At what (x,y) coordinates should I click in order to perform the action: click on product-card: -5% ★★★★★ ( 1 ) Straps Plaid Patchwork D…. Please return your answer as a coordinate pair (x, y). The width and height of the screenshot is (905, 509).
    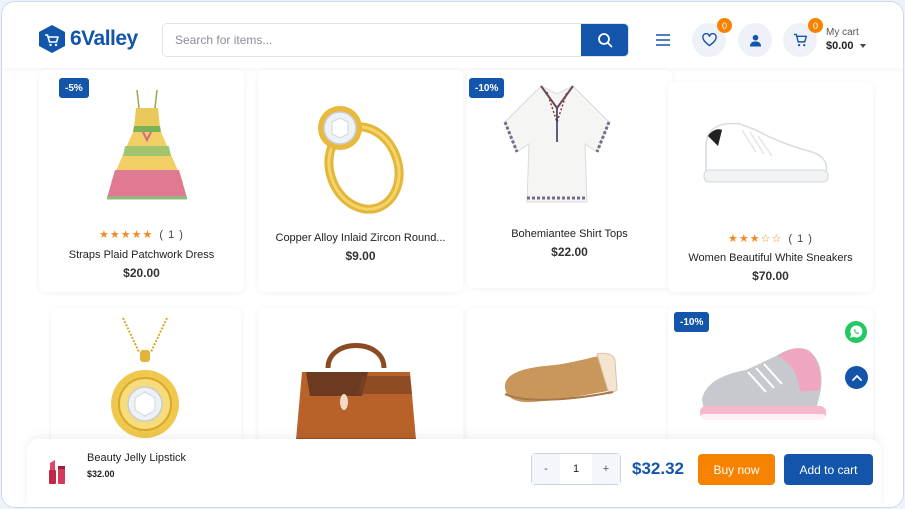
    Looking at the image, I should click on (141, 181).